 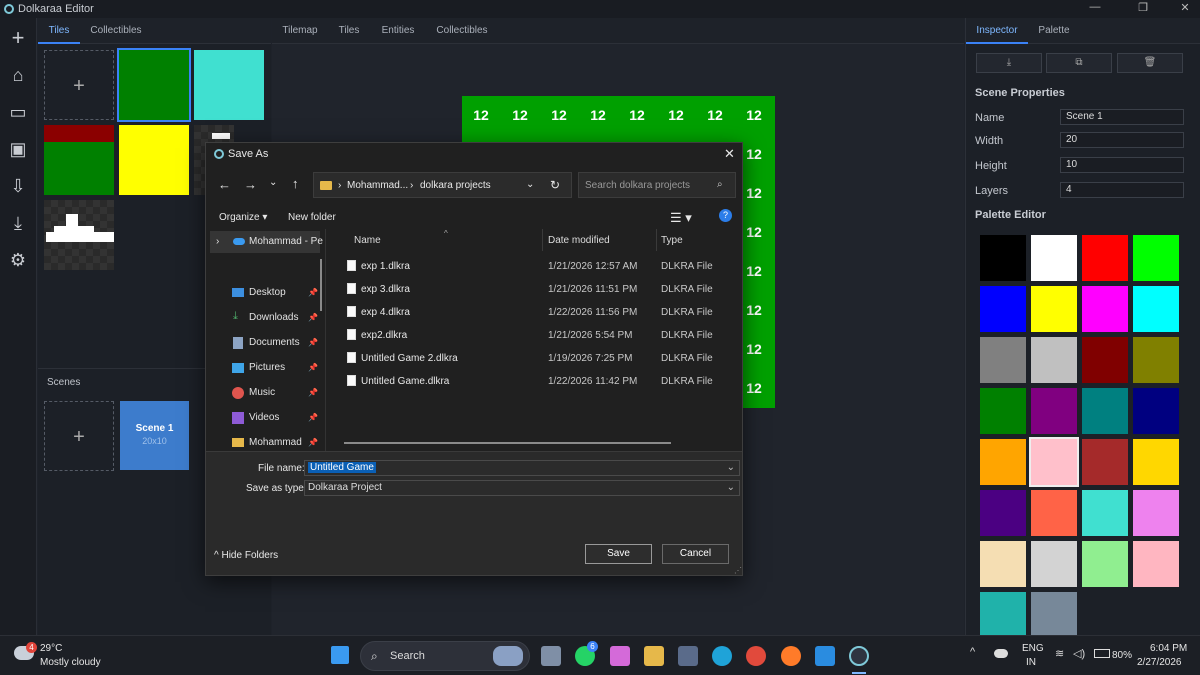 I want to click on home-icon: ⌂, so click(x=18, y=75).